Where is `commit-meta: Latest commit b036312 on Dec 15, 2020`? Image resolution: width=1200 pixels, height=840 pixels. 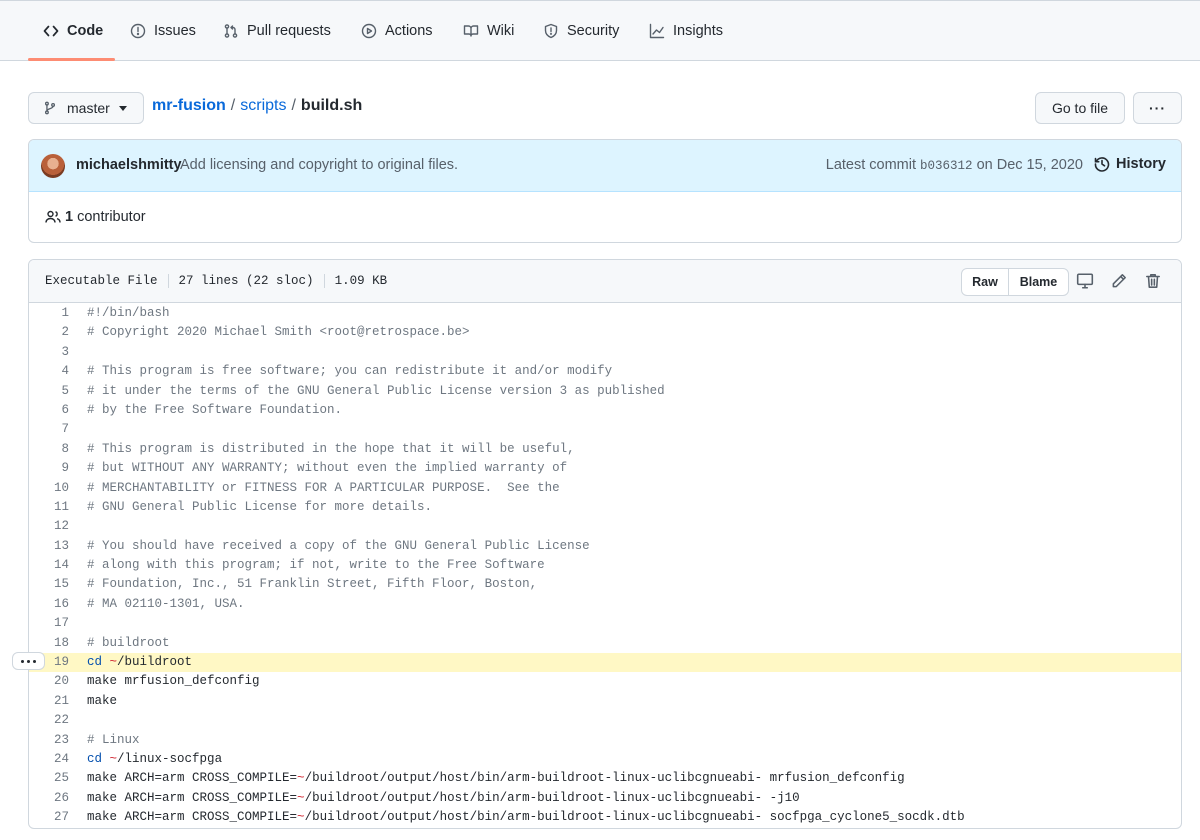 commit-meta: Latest commit b036312 on Dec 15, 2020 is located at coordinates (954, 165).